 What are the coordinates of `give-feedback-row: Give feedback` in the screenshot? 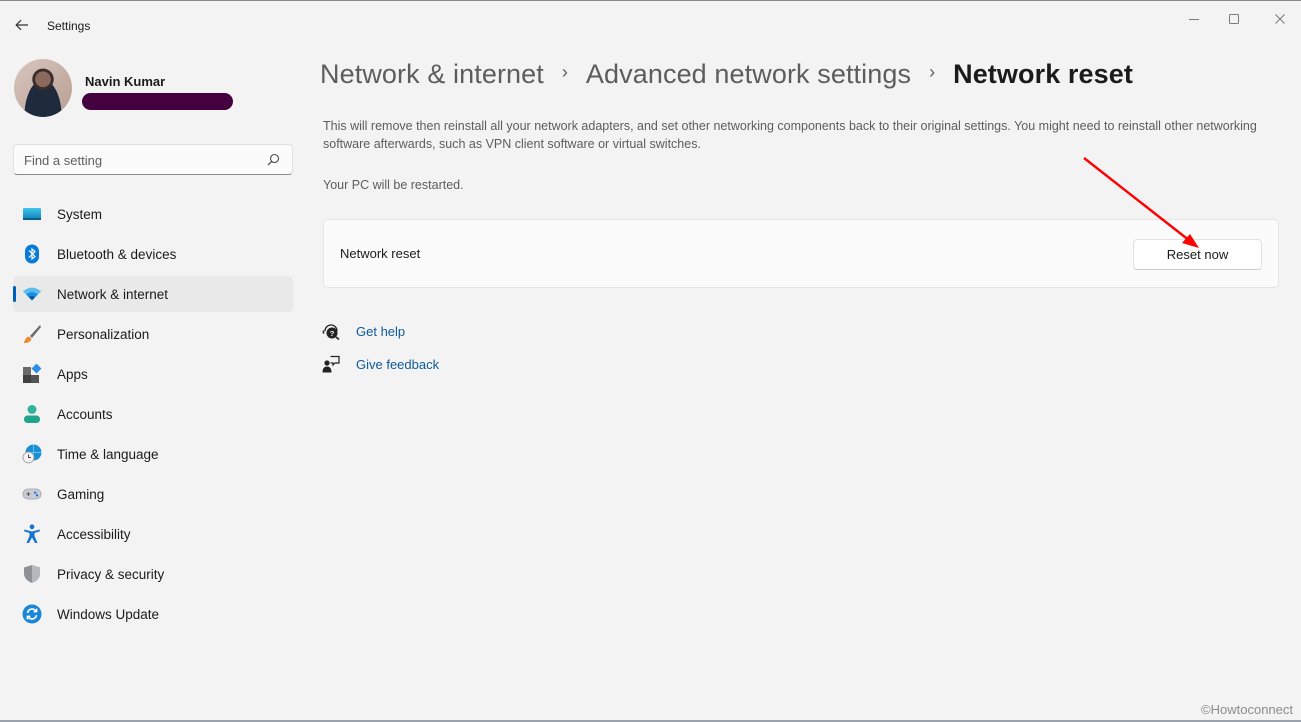 It's located at (422, 368).